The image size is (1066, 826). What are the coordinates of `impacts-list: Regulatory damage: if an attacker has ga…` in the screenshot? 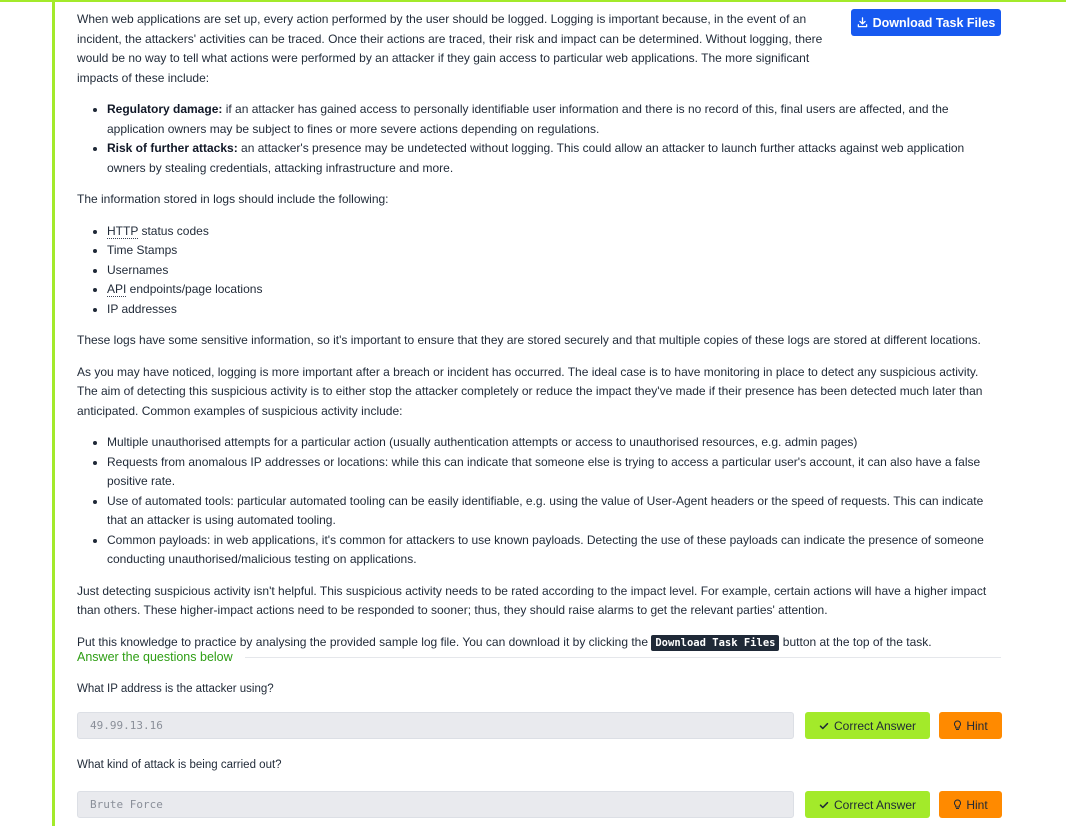 It's located at (539, 139).